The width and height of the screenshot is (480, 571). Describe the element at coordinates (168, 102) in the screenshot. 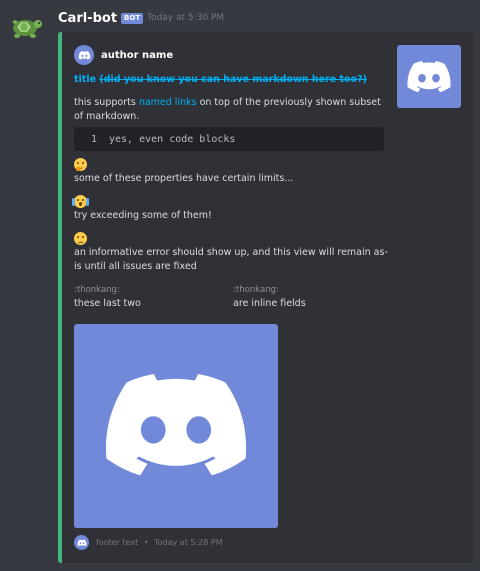

I see `named-link: named links` at that location.